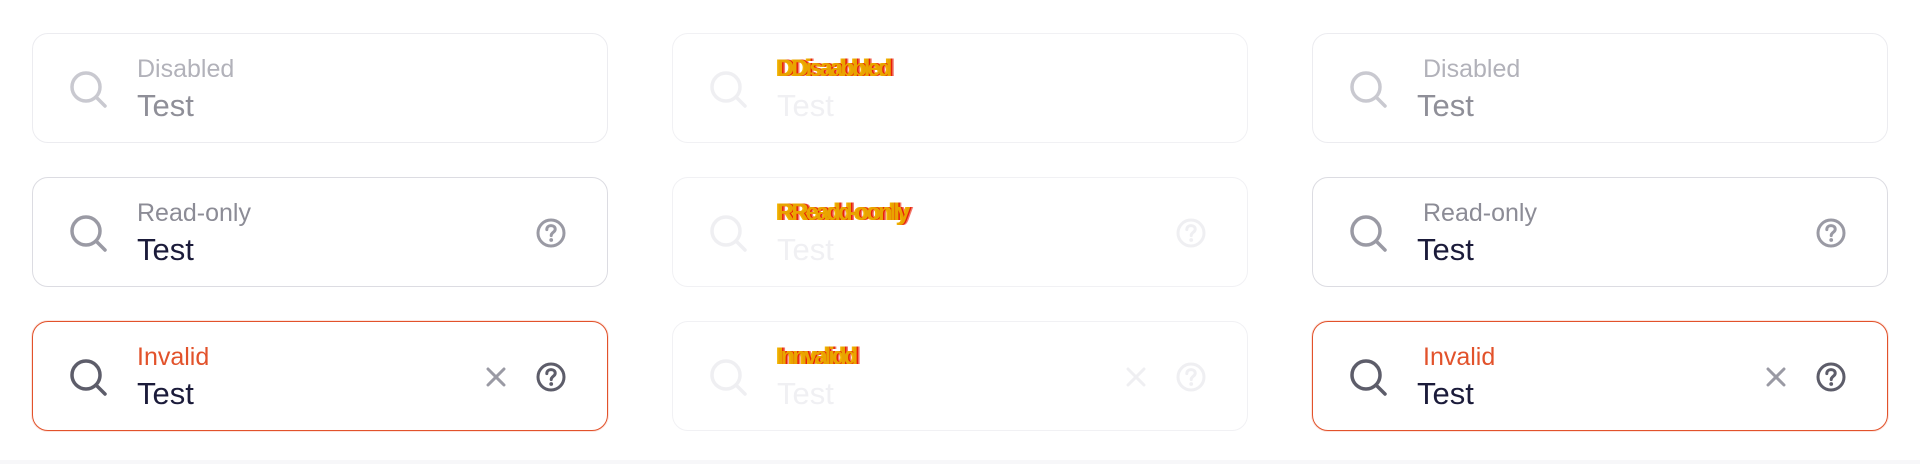  I want to click on field-label: Innvalidd, so click(817, 356).